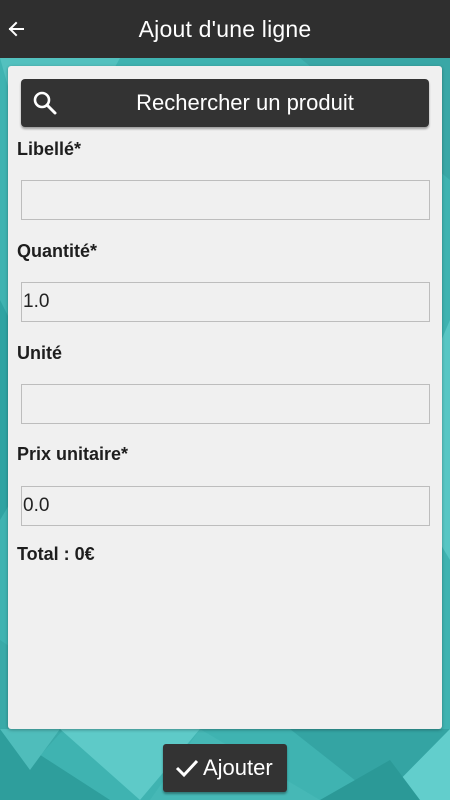 Image resolution: width=450 pixels, height=800 pixels. Describe the element at coordinates (49, 149) in the screenshot. I see `libelle-label: Libellé*` at that location.